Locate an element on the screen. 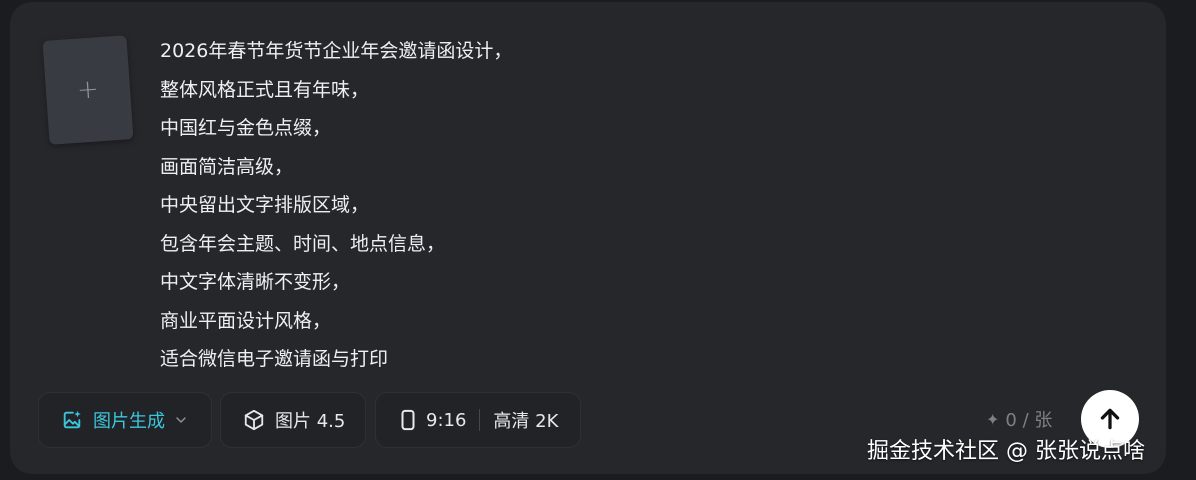 The image size is (1196, 480). prompt-line: 包含年会主题、时间、地点信息， is located at coordinates (303, 243).